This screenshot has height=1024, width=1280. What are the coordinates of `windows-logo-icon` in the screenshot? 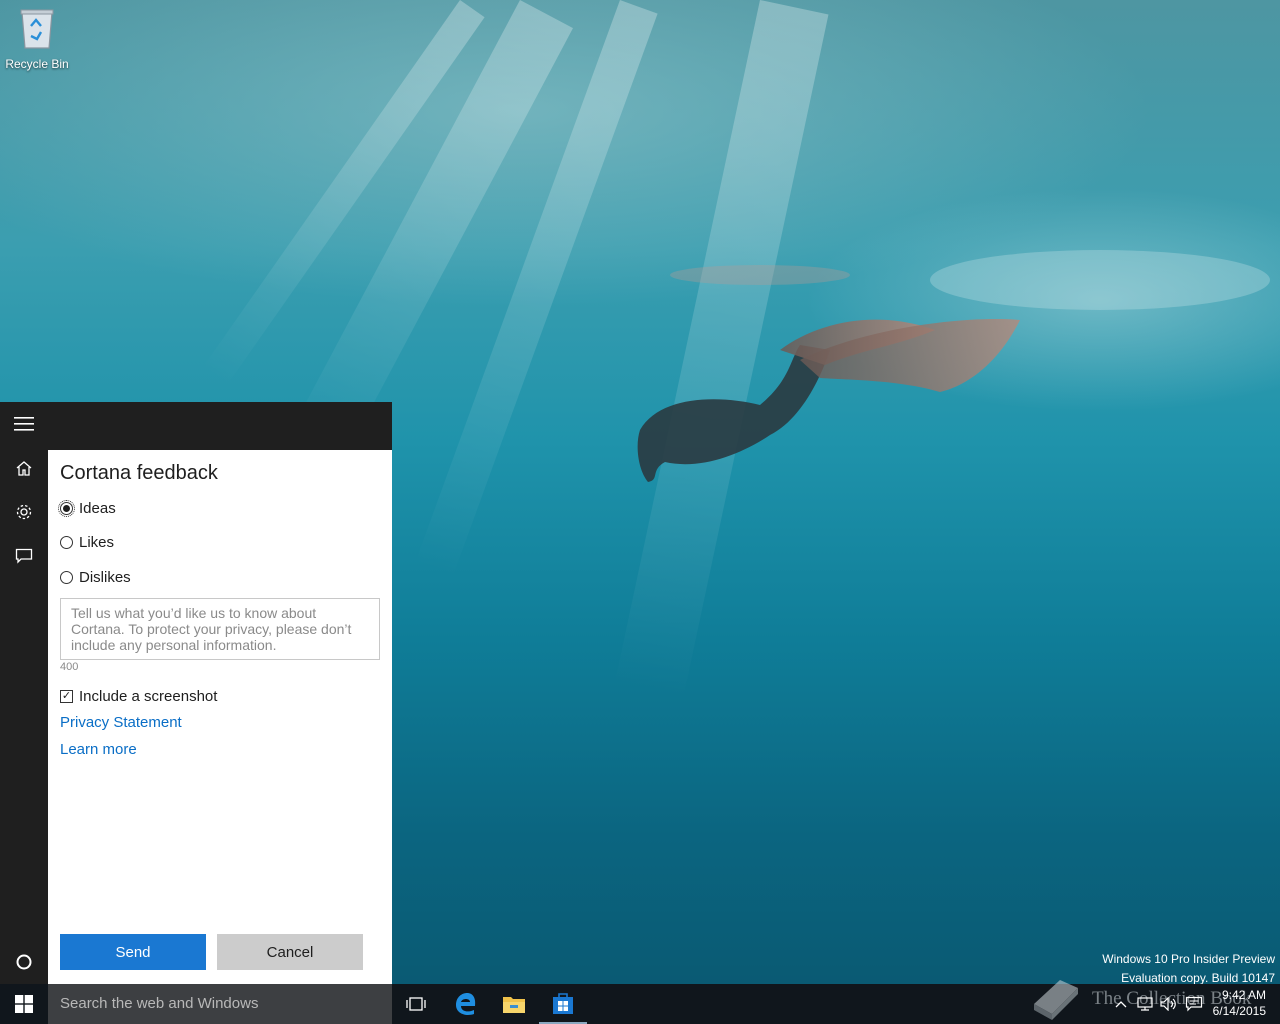 It's located at (24, 1004).